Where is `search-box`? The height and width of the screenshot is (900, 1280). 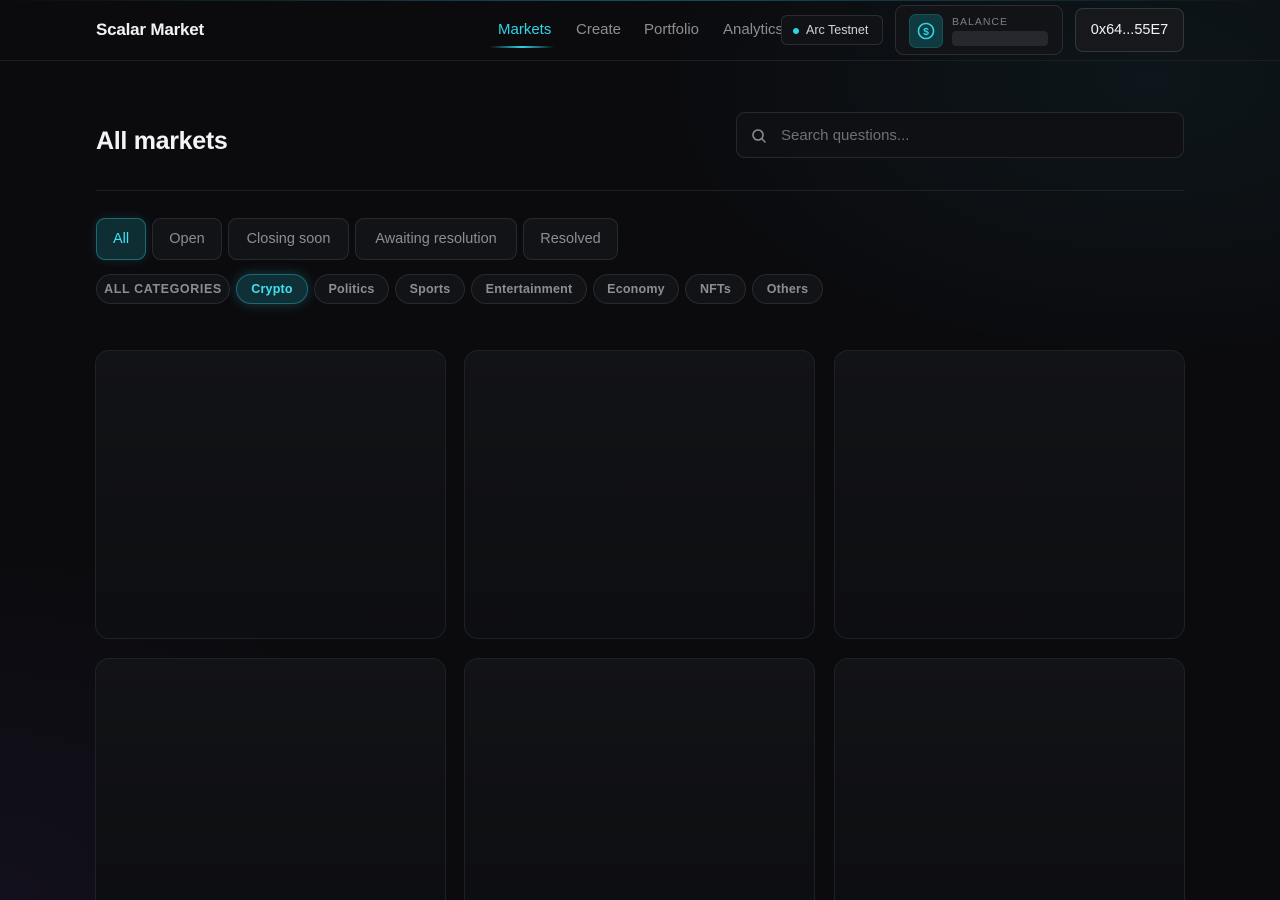 search-box is located at coordinates (960, 135).